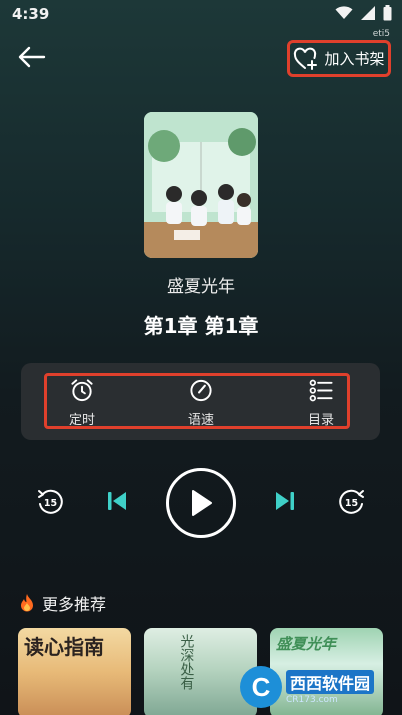  I want to click on arrow-left-icon, so click(32, 57).